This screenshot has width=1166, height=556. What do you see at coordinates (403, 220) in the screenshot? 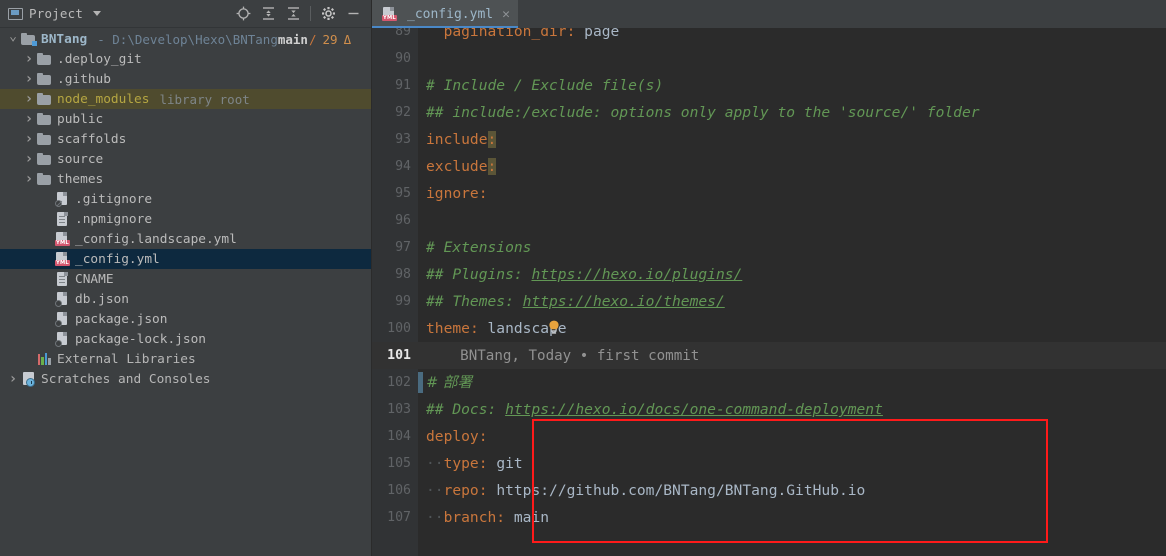
I see `line-number: 96` at bounding box center [403, 220].